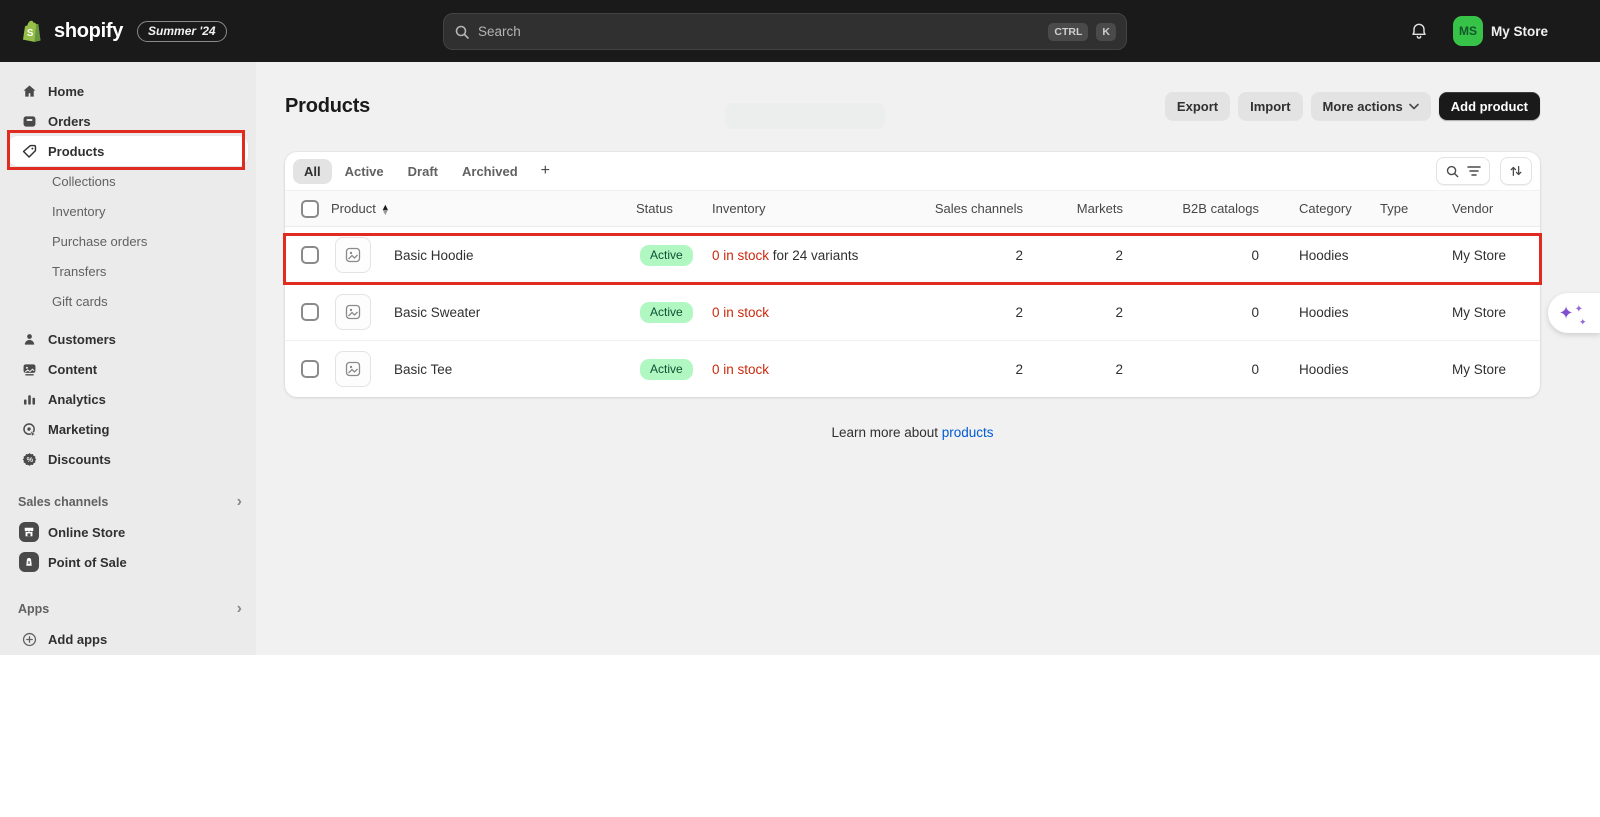  Describe the element at coordinates (77, 399) in the screenshot. I see `sidebar-item-label: Analytics` at that location.